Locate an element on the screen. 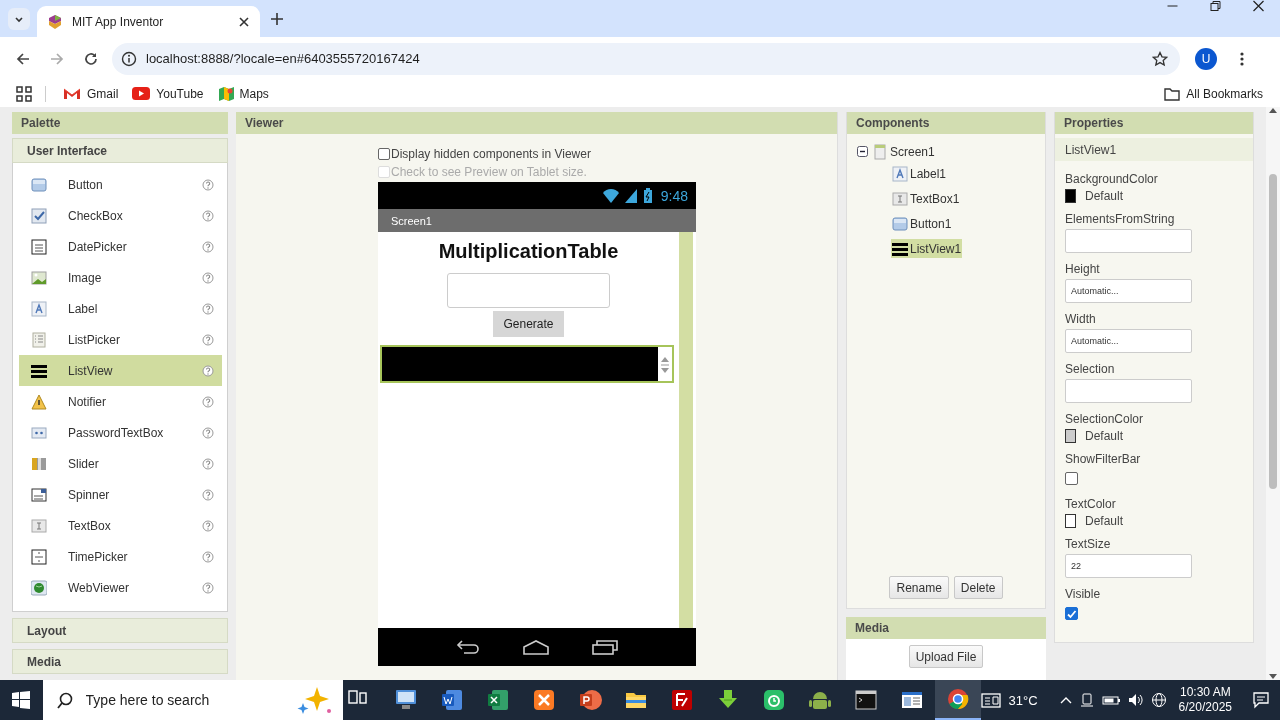 The height and width of the screenshot is (720, 1280). scroll-arrows-icon is located at coordinates (665, 364).